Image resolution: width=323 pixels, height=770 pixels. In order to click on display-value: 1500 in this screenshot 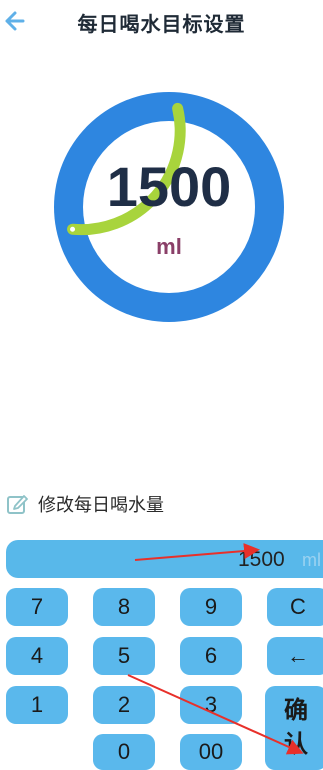, I will do `click(261, 559)`.